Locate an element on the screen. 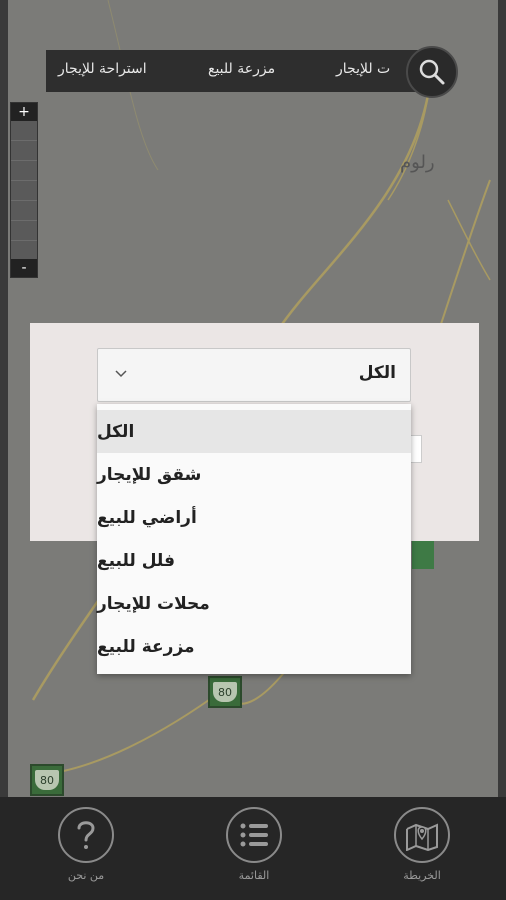 The image size is (506, 900). list-icon is located at coordinates (254, 835).